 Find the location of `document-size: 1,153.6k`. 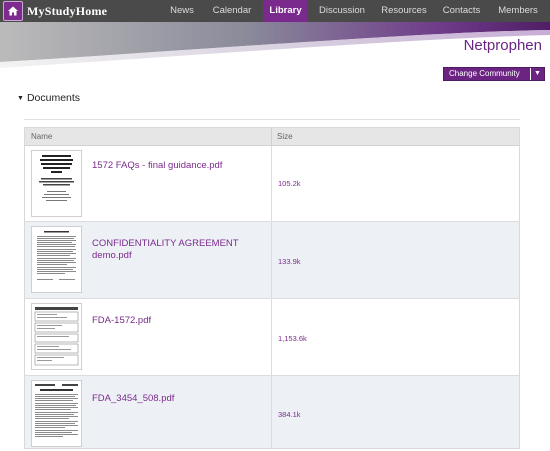

document-size: 1,153.6k is located at coordinates (292, 338).